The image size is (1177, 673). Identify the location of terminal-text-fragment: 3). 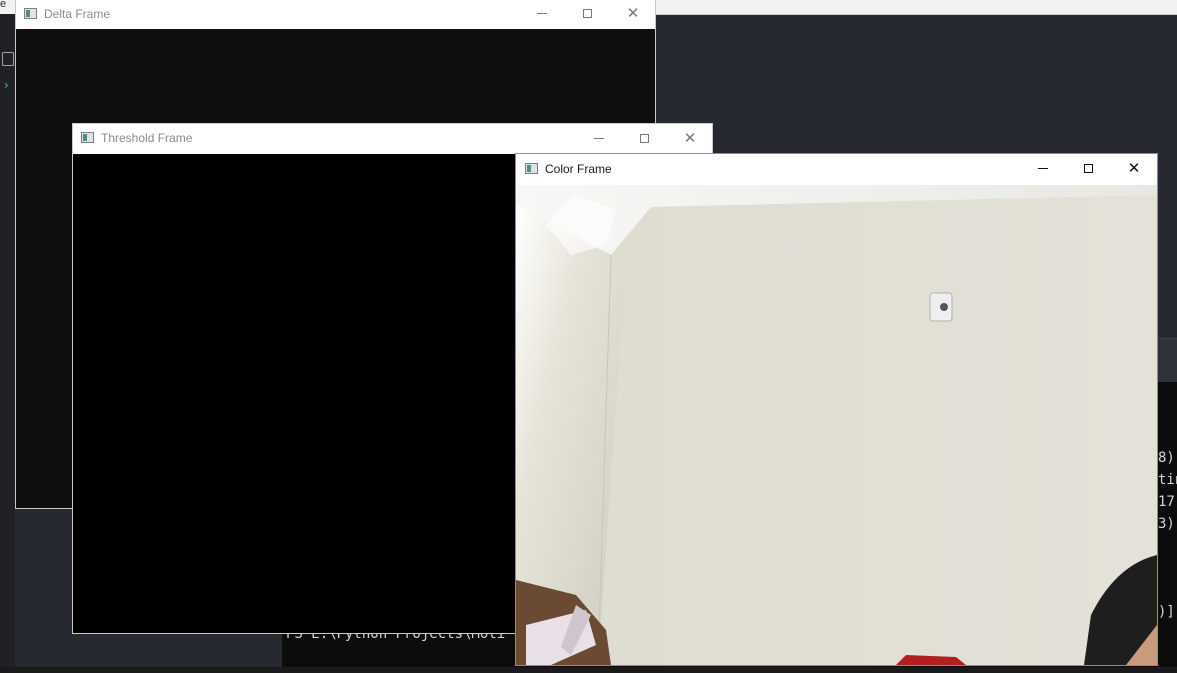
(1166, 524).